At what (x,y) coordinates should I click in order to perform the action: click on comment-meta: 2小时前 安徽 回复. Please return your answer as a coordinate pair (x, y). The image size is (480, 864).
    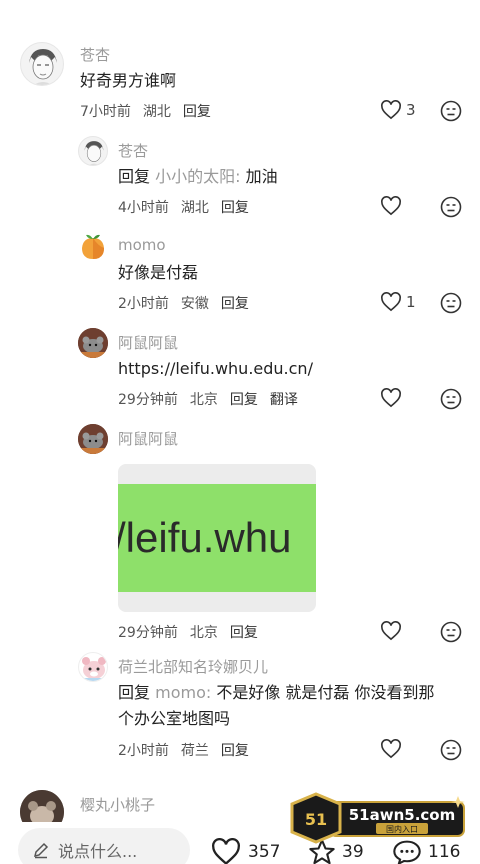
    Looking at the image, I should click on (189, 303).